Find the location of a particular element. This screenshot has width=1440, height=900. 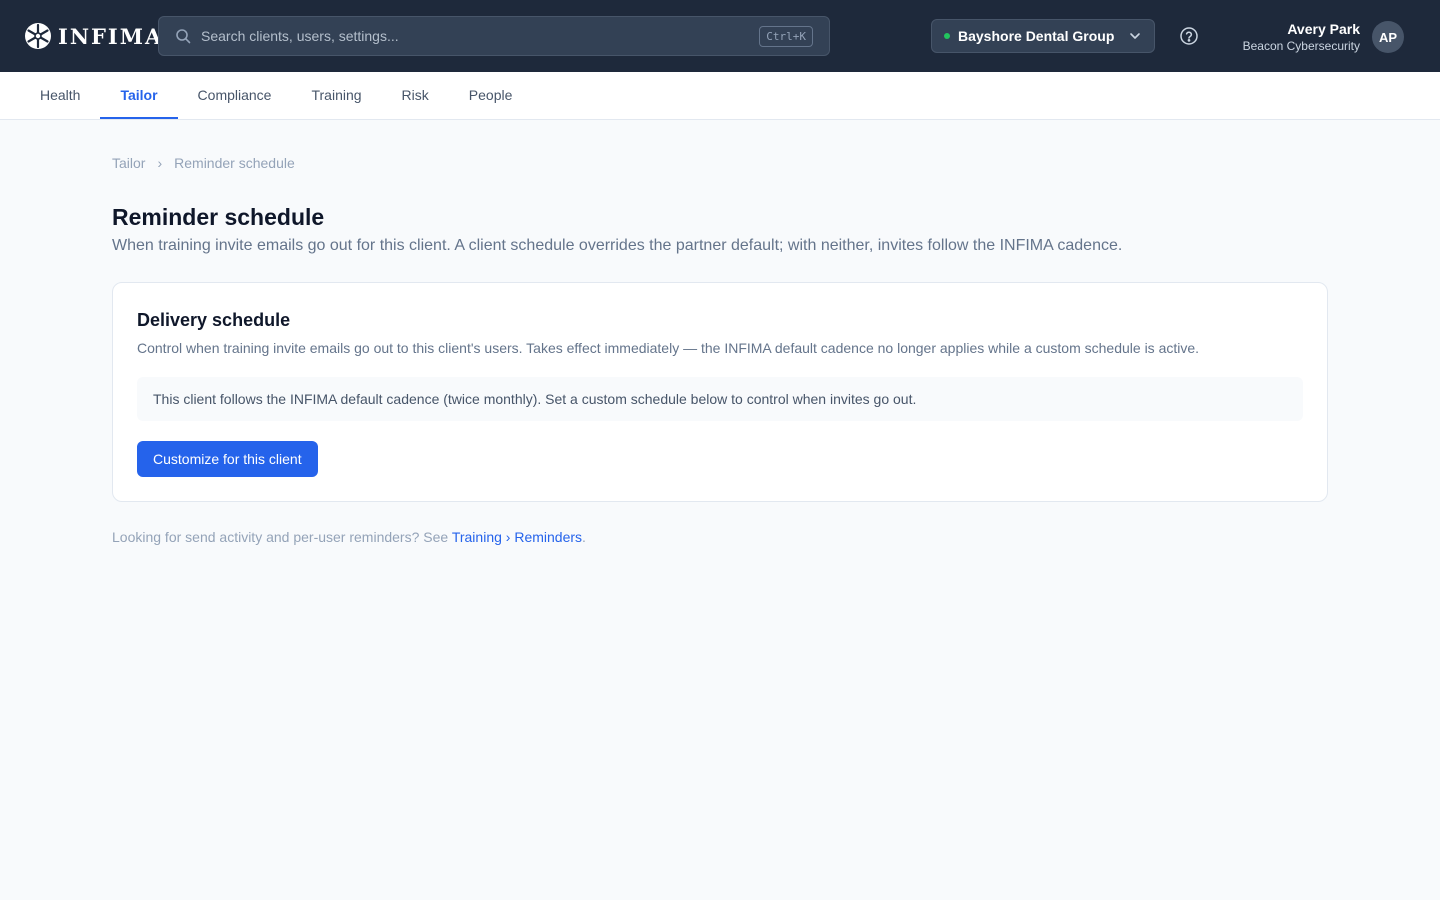

search-icon is located at coordinates (183, 36).